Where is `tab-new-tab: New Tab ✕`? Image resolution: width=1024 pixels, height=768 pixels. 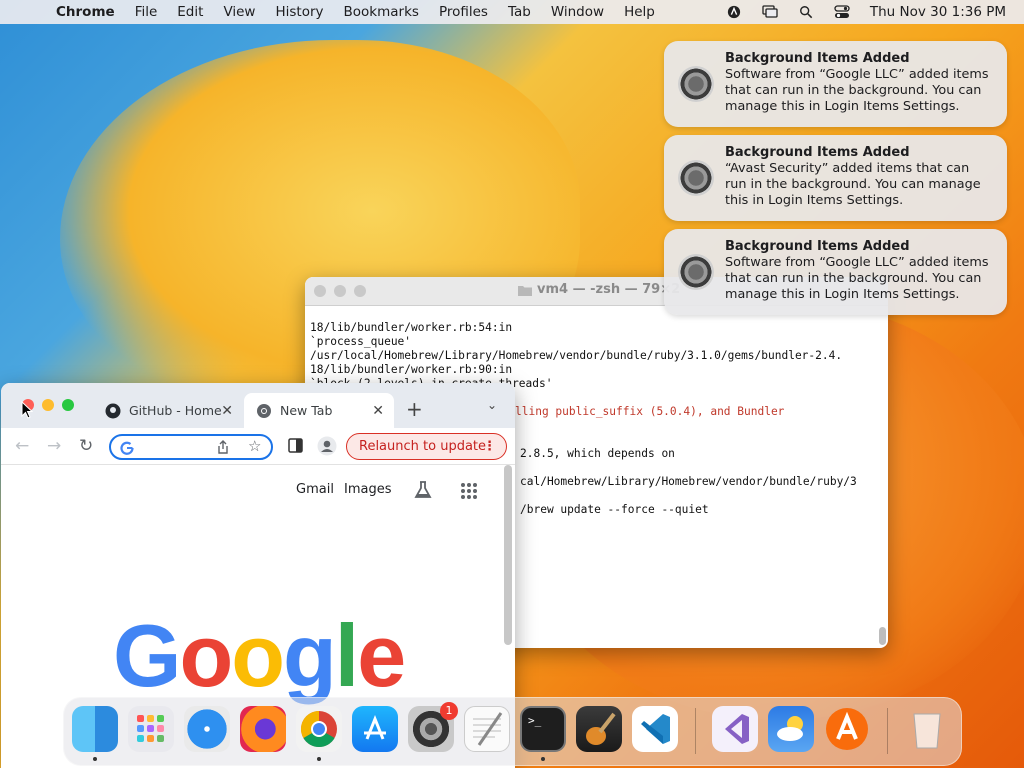 tab-new-tab: New Tab ✕ is located at coordinates (319, 410).